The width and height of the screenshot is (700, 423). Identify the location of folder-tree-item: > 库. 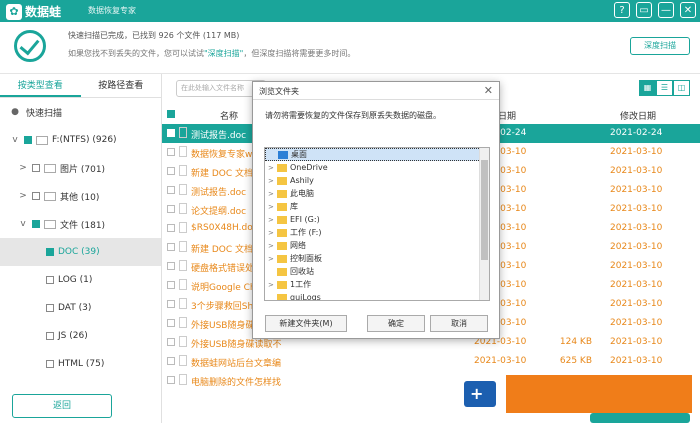
(377, 206).